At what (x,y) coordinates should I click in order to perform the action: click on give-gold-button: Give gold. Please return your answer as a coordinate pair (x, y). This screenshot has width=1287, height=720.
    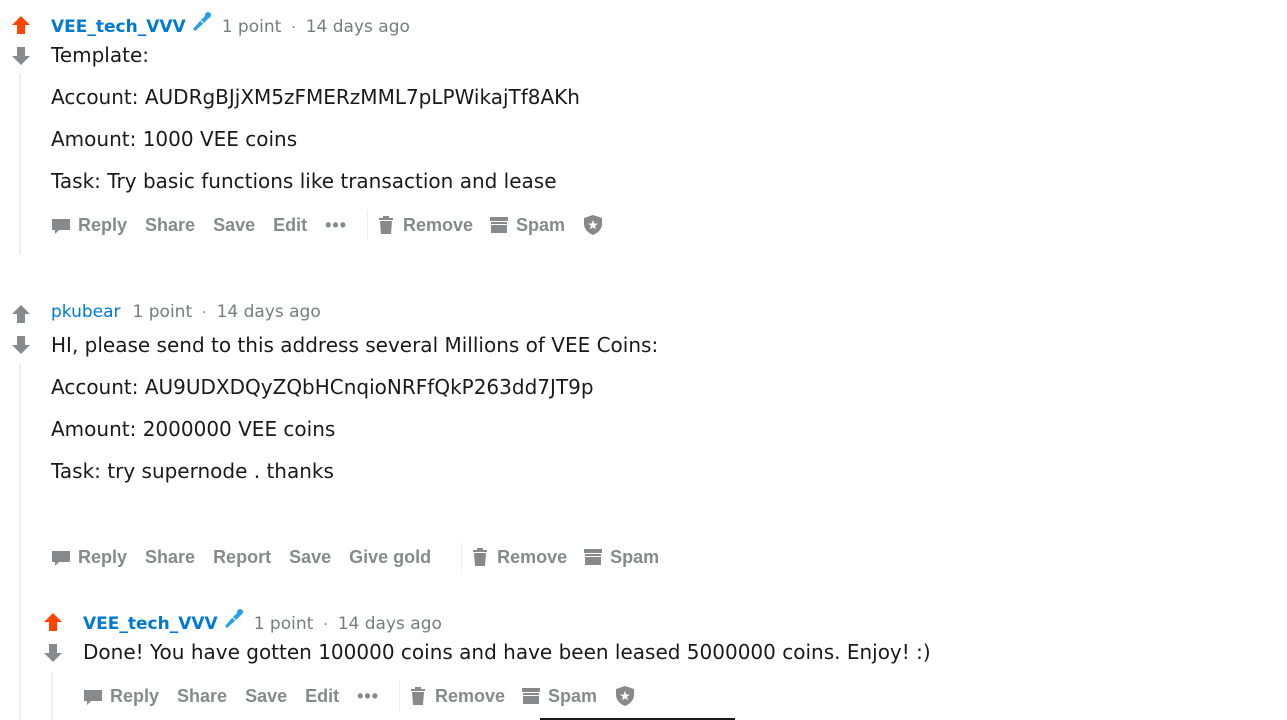
    Looking at the image, I should click on (390, 557).